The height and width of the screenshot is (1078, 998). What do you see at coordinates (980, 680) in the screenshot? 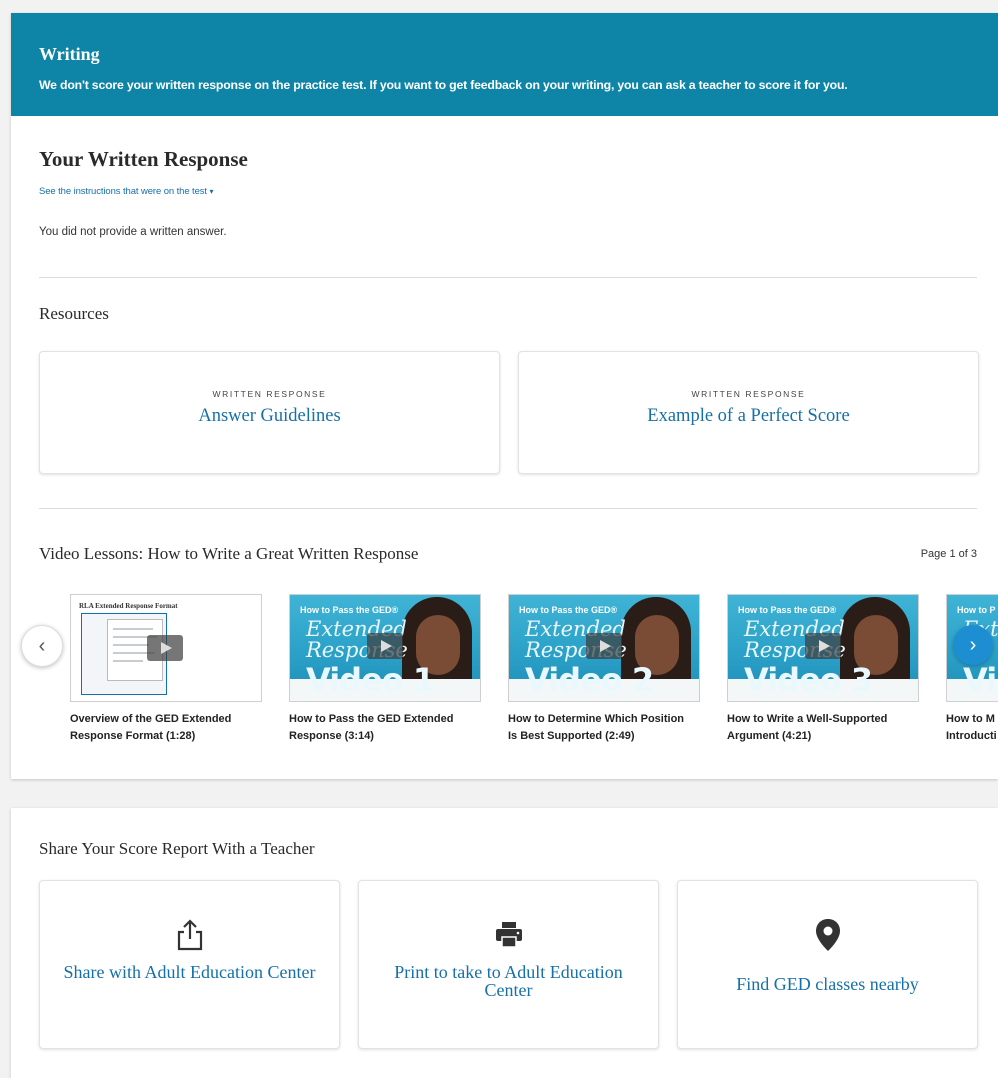
I see `thumbnail-video-label: Vid` at bounding box center [980, 680].